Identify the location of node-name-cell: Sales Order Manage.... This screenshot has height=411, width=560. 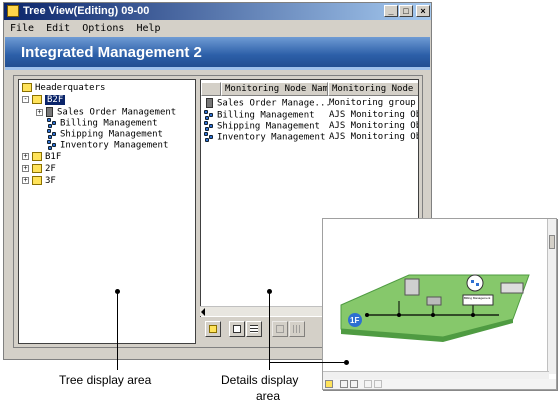
(274, 103).